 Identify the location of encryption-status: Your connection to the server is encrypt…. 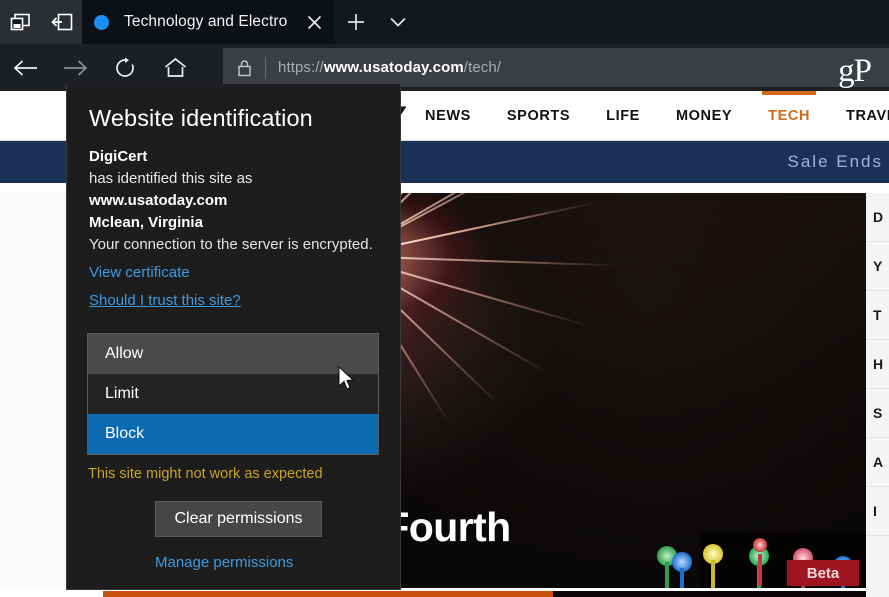
(231, 244).